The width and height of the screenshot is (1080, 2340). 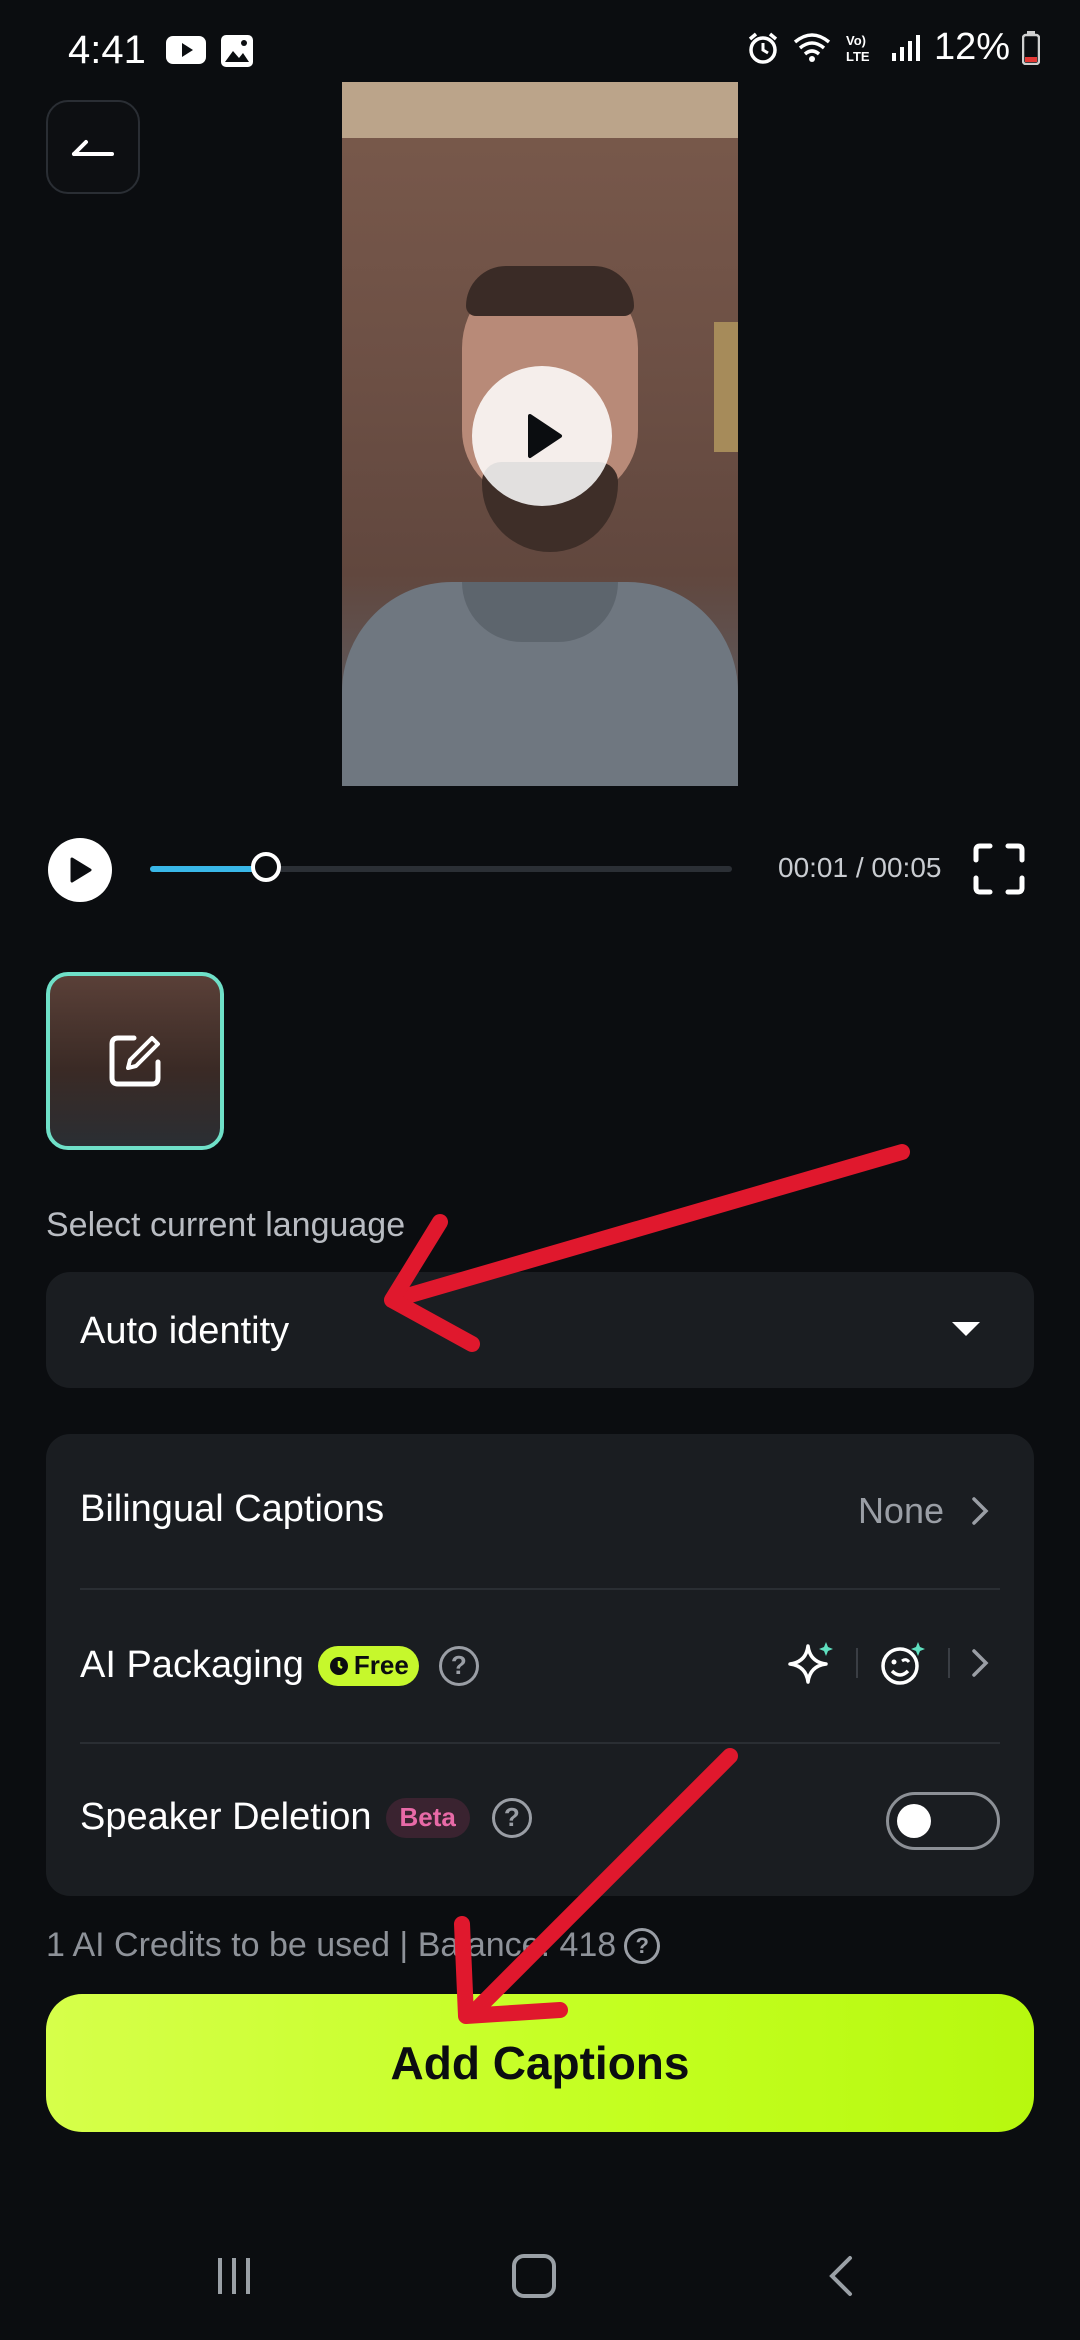 I want to click on wifi-icon, so click(x=812, y=47).